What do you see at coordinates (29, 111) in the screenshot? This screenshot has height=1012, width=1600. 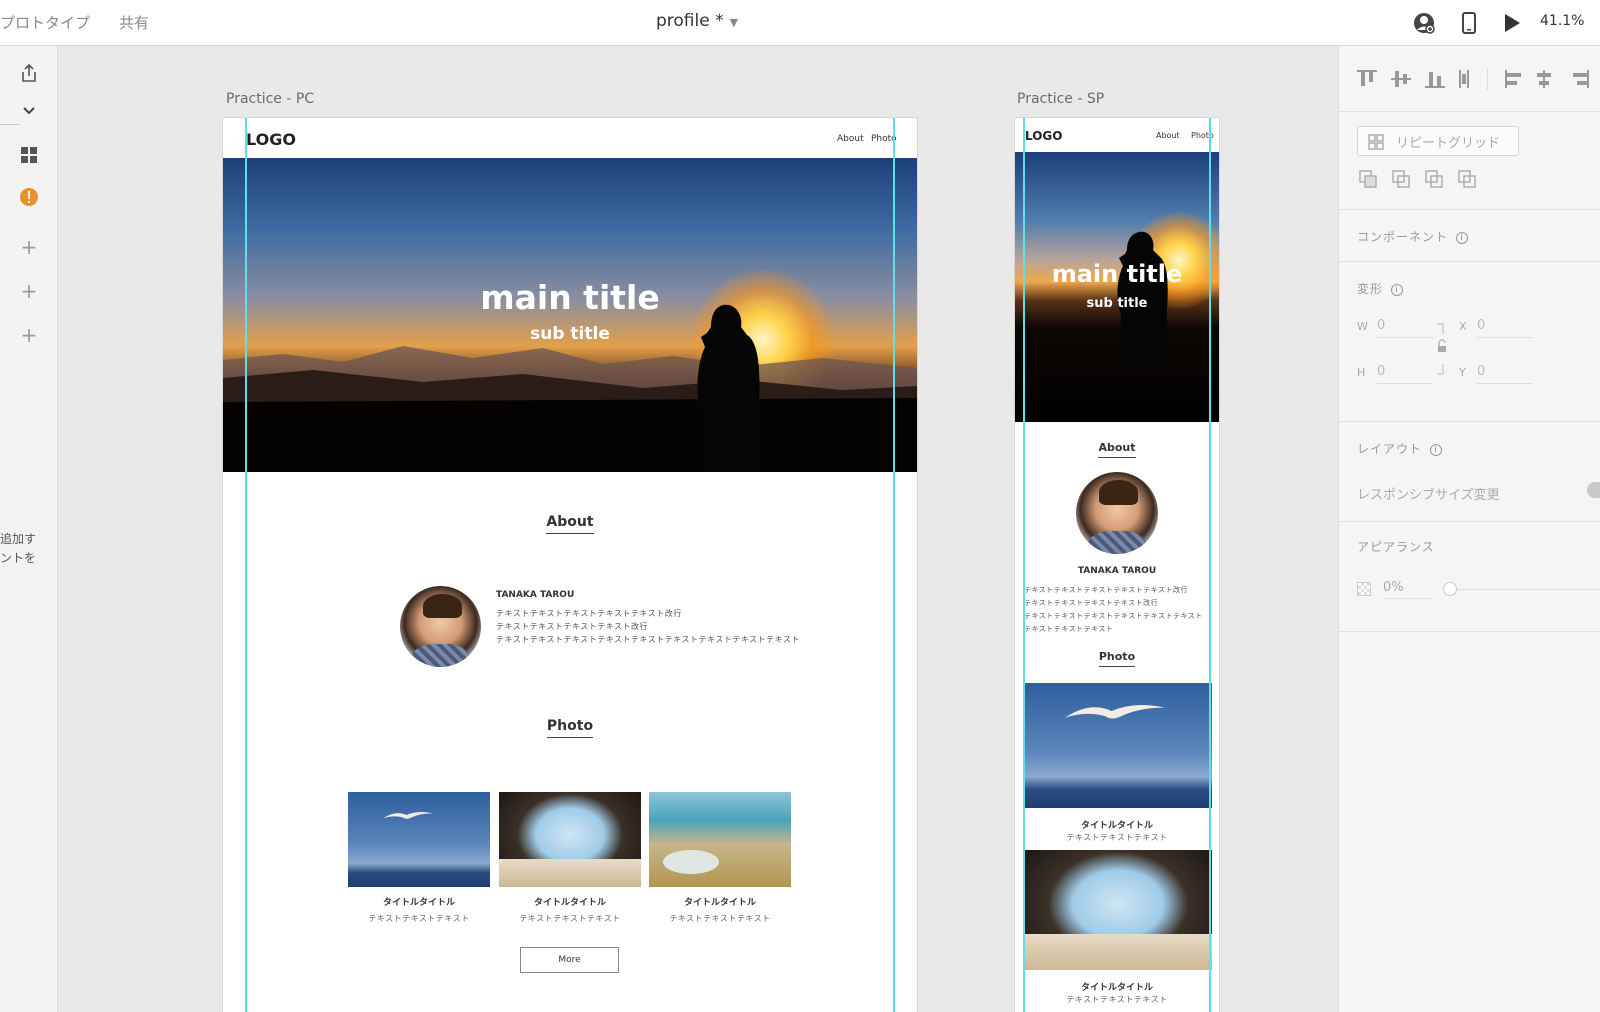 I see `chevron-down-icon` at bounding box center [29, 111].